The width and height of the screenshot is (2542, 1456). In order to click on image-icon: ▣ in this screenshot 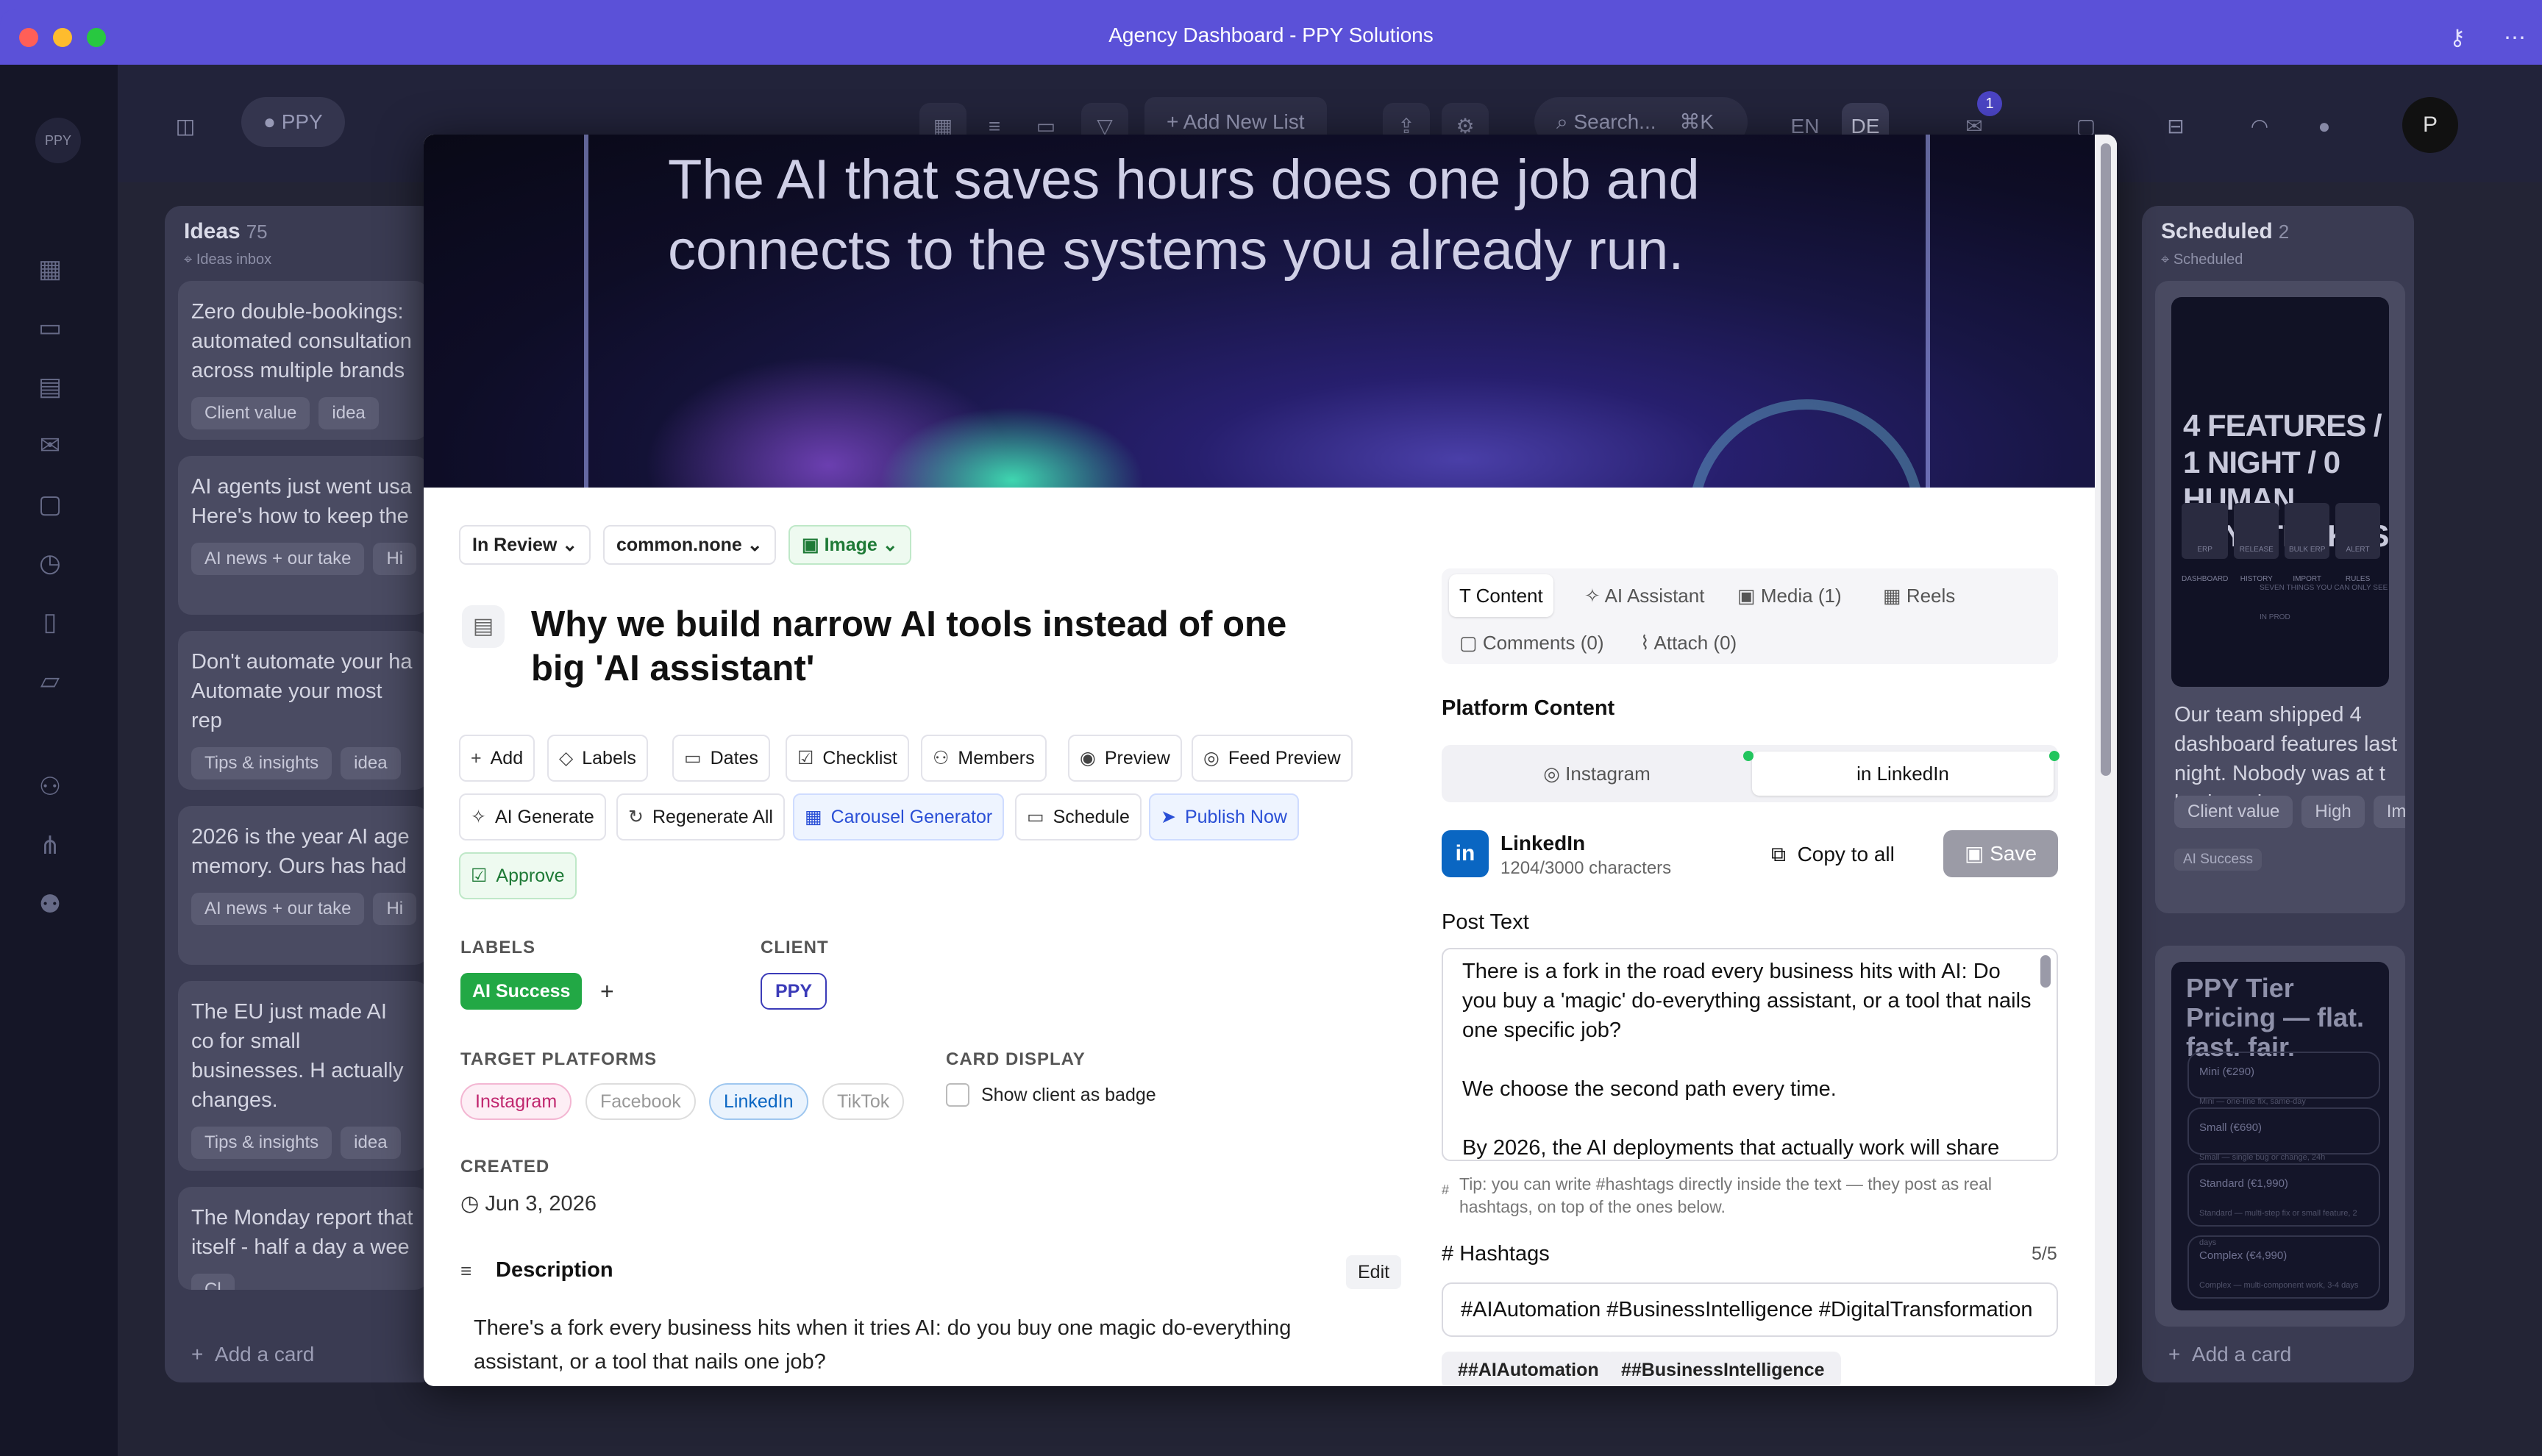, I will do `click(1746, 596)`.